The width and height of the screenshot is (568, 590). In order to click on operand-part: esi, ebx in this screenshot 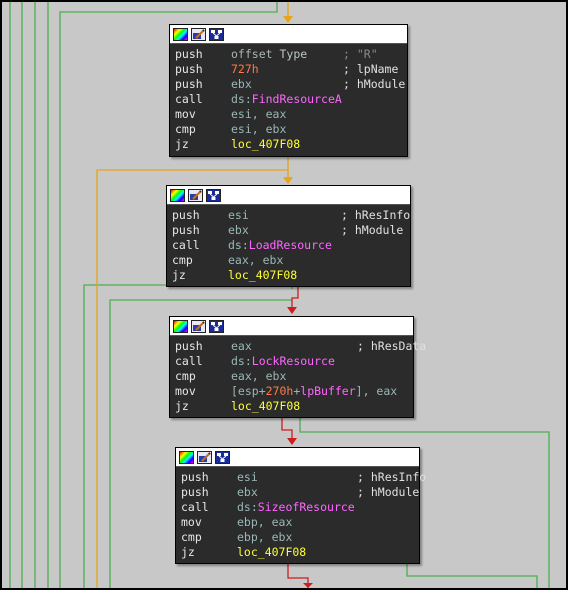, I will do `click(259, 129)`.